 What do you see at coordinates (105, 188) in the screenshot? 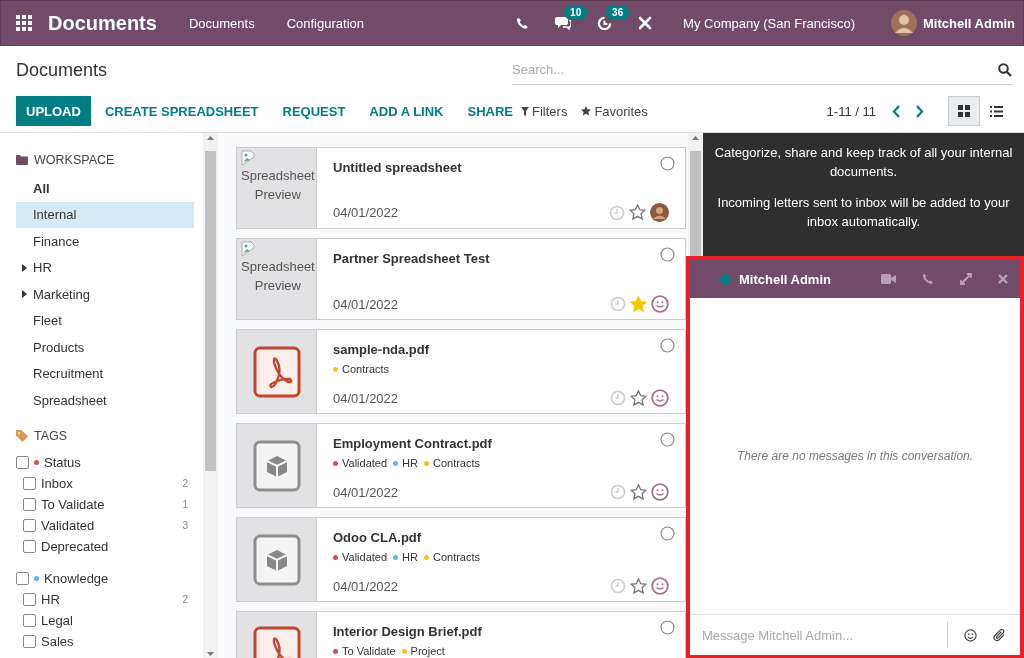
I see `workspace-item: All` at bounding box center [105, 188].